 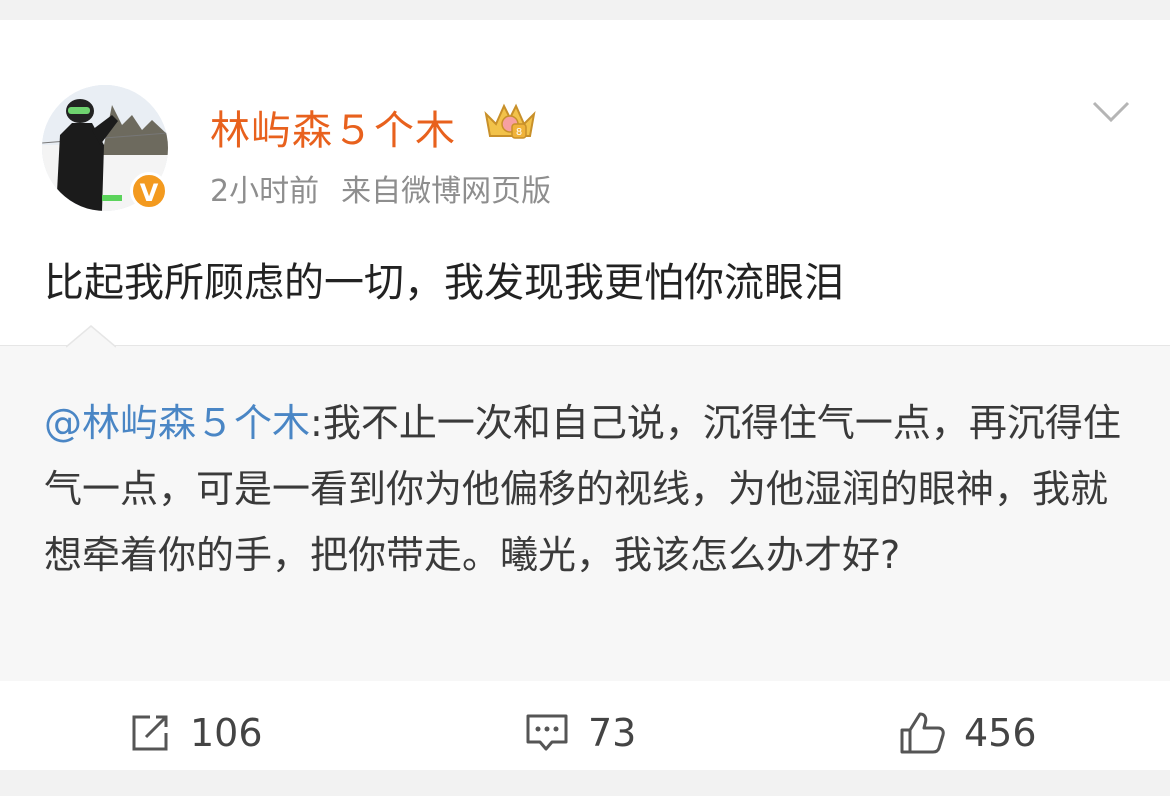 I want to click on repost-button: 106, so click(x=195, y=733).